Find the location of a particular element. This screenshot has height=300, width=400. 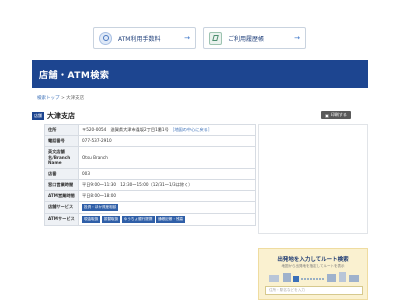

branch-no-label: 店番 is located at coordinates (61, 173).